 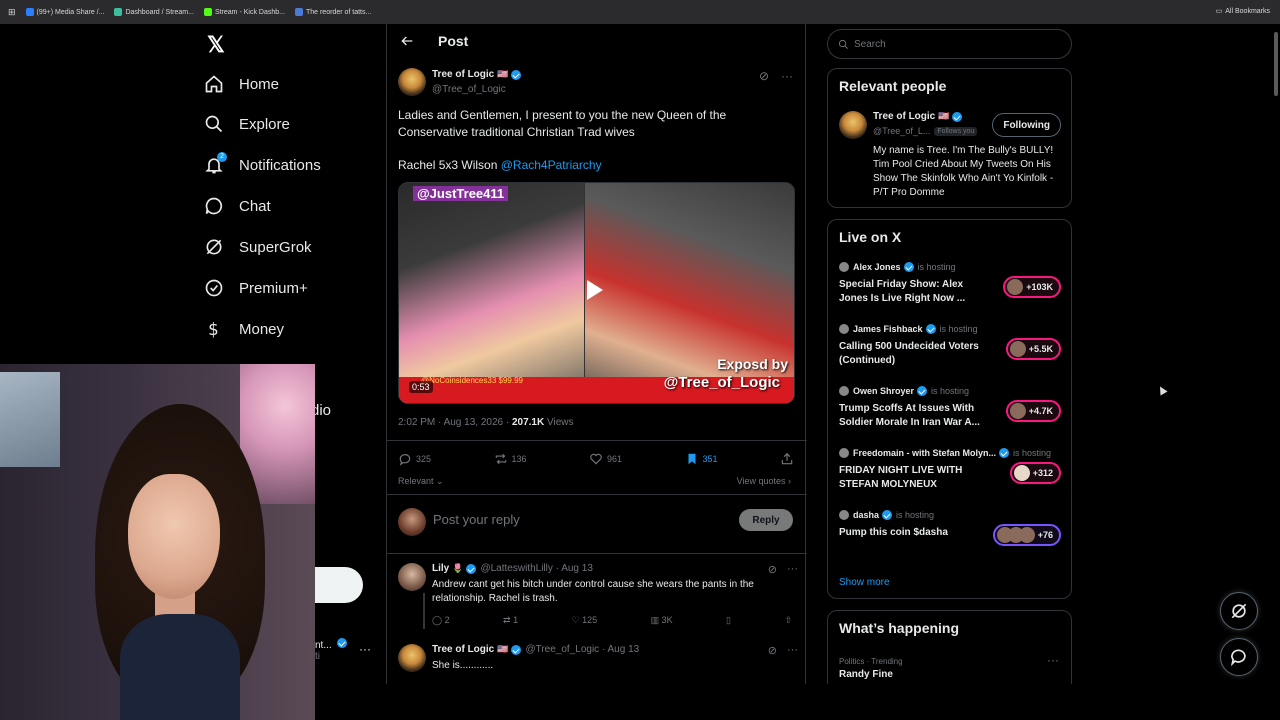 What do you see at coordinates (1239, 657) in the screenshot?
I see `messages-fab` at bounding box center [1239, 657].